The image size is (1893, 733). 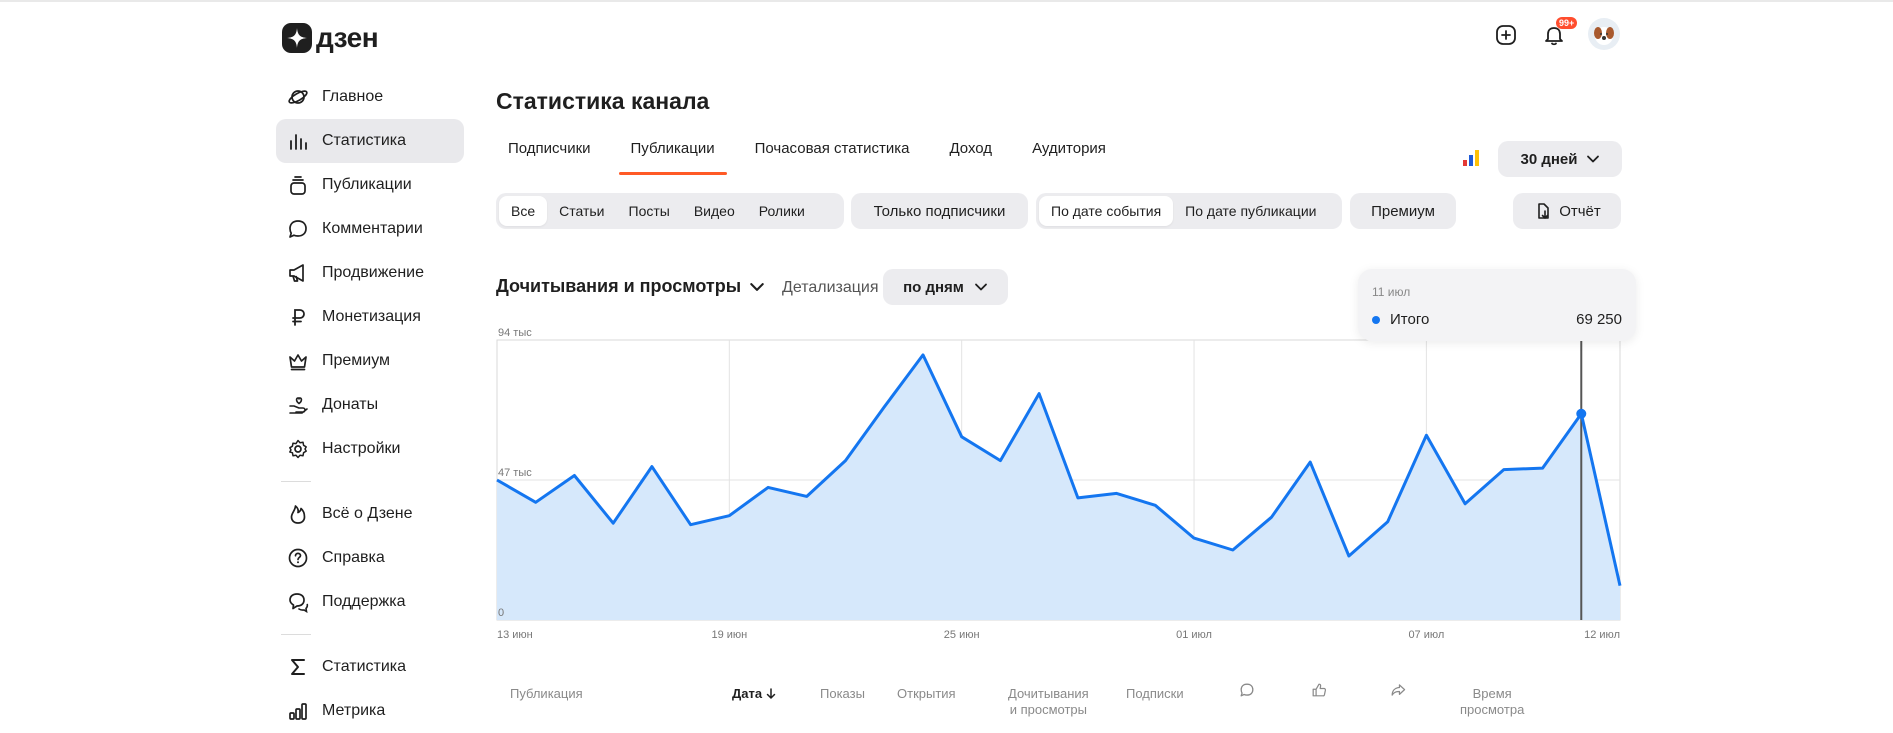 I want to click on chevron-down-icon, so click(x=1592, y=159).